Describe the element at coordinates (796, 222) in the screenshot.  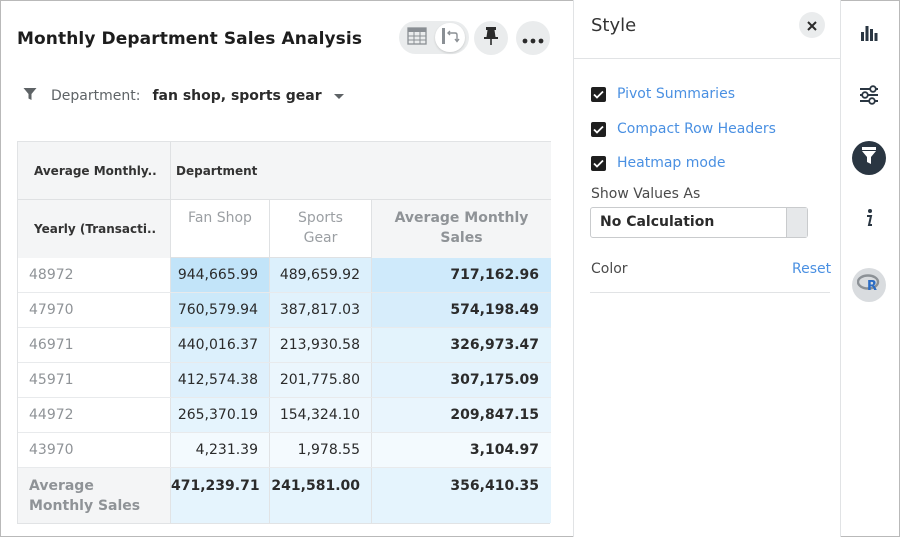
I see `select-arrow` at that location.